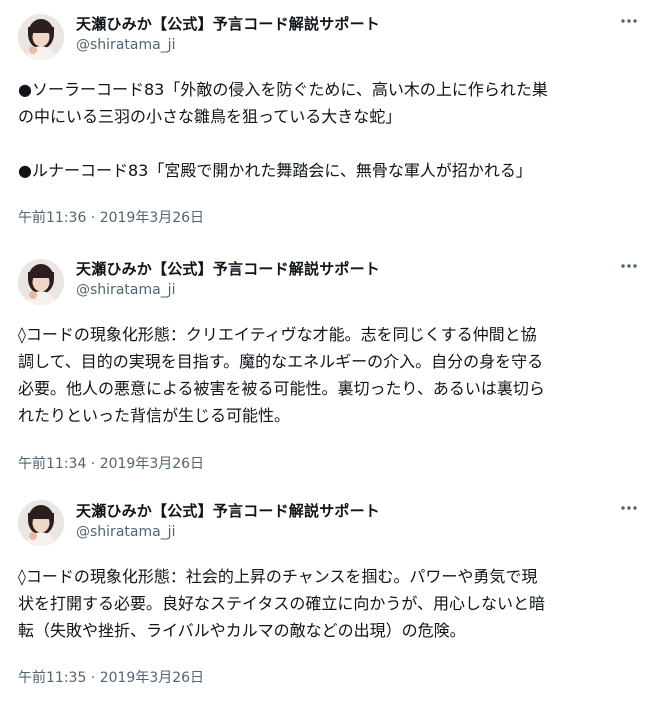 The image size is (665, 705). I want to click on tweet-text-line: 必要。他人の悪意による被害を被る可能性。裏切ったり、あるいは裏切ら, so click(281, 388).